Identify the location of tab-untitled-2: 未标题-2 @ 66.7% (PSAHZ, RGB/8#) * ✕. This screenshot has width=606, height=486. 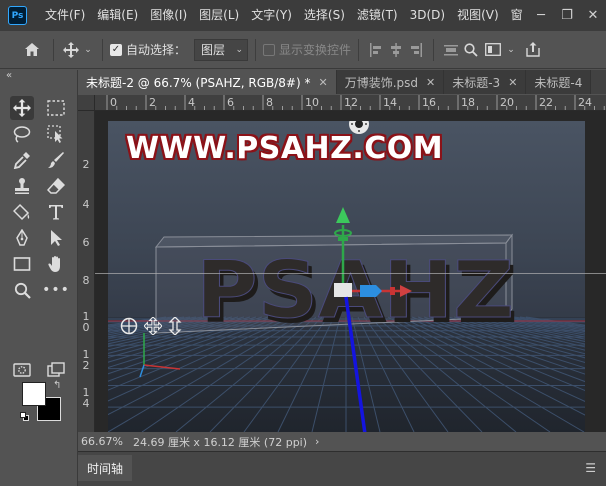
(207, 82).